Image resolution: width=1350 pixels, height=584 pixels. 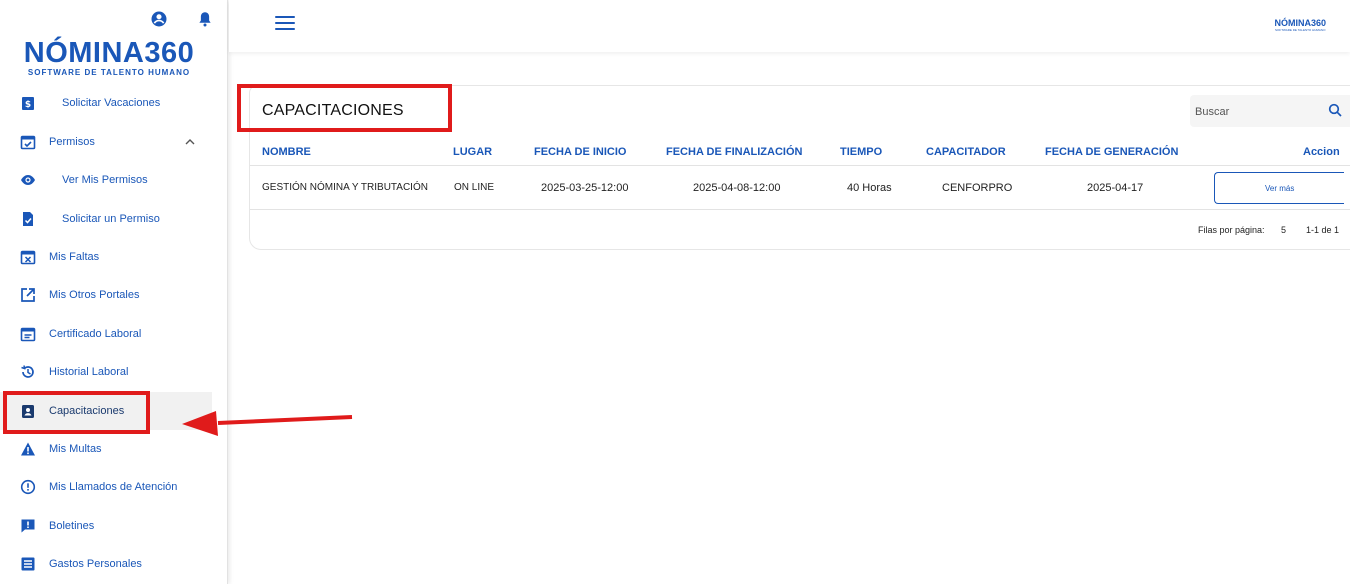 What do you see at coordinates (89, 372) in the screenshot?
I see `sidebar-item-label: Historial Laboral` at bounding box center [89, 372].